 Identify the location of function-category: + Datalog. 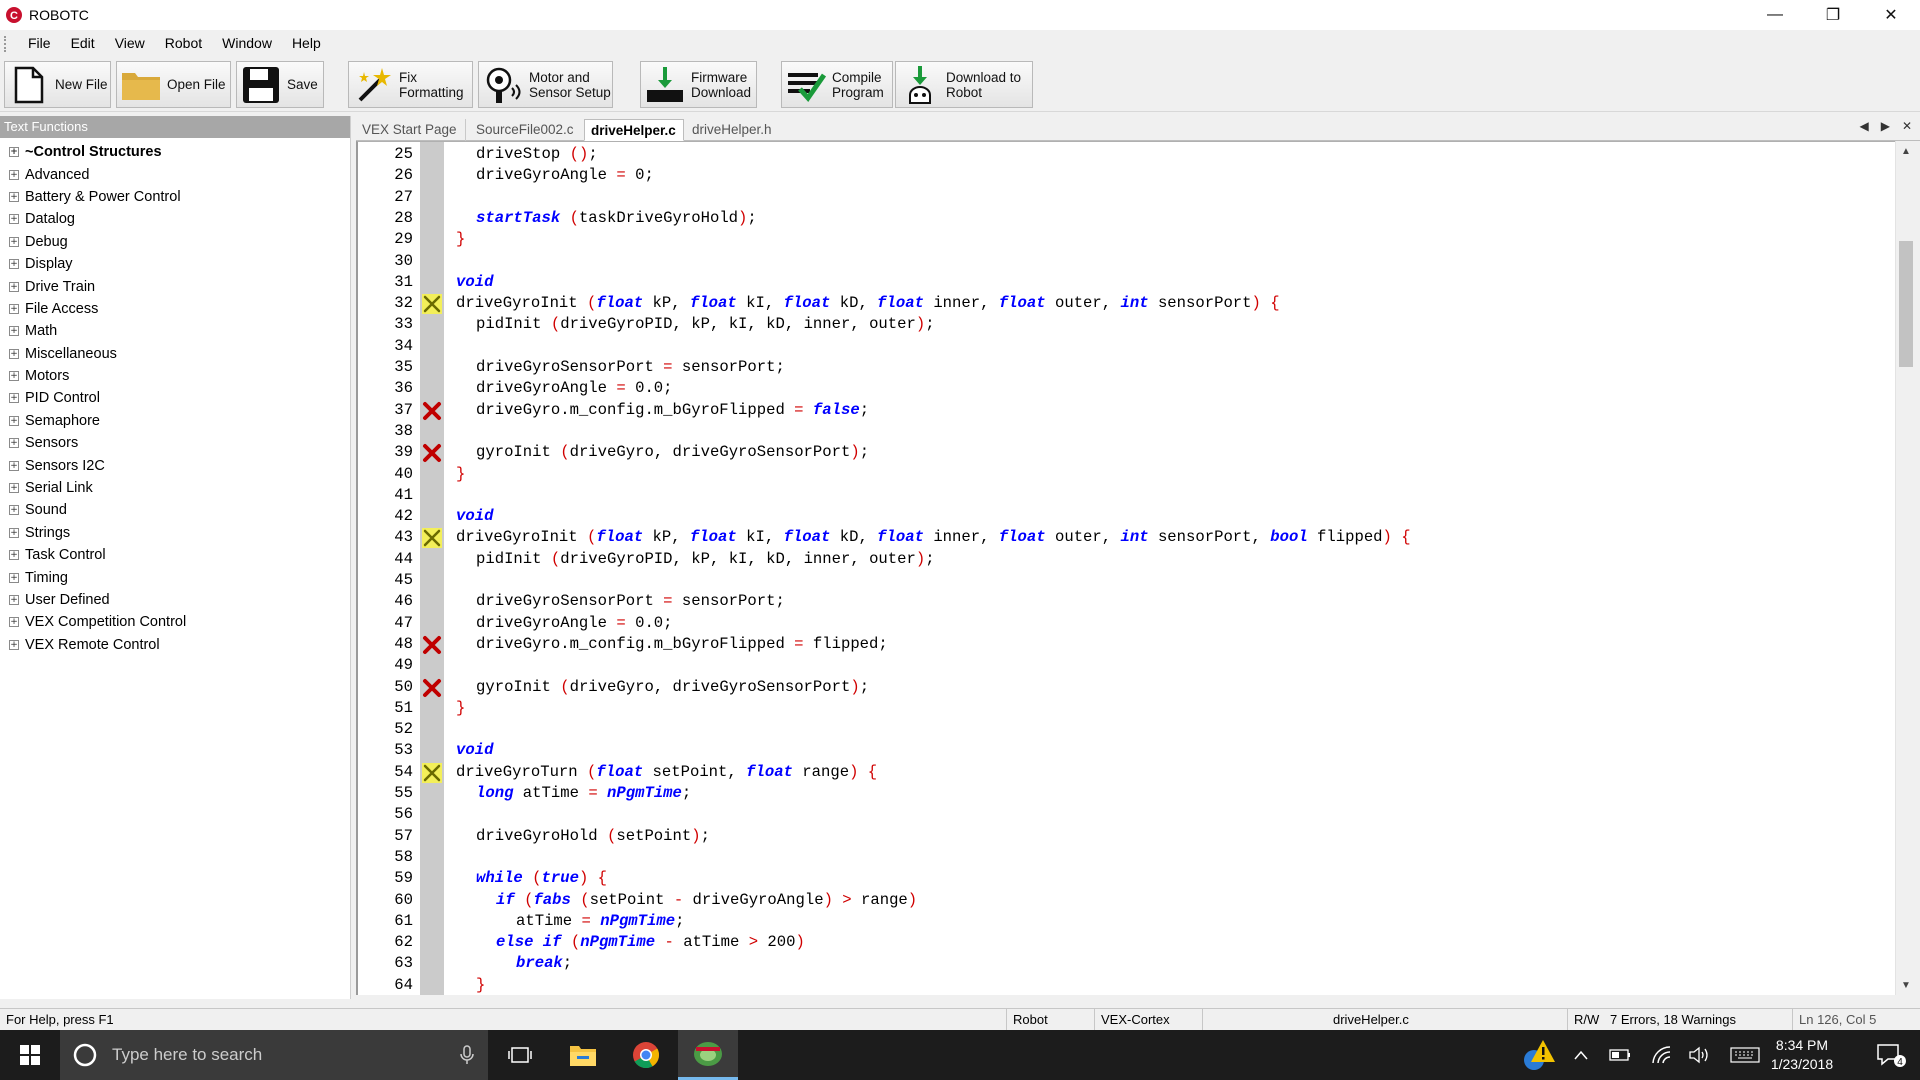
(175, 219).